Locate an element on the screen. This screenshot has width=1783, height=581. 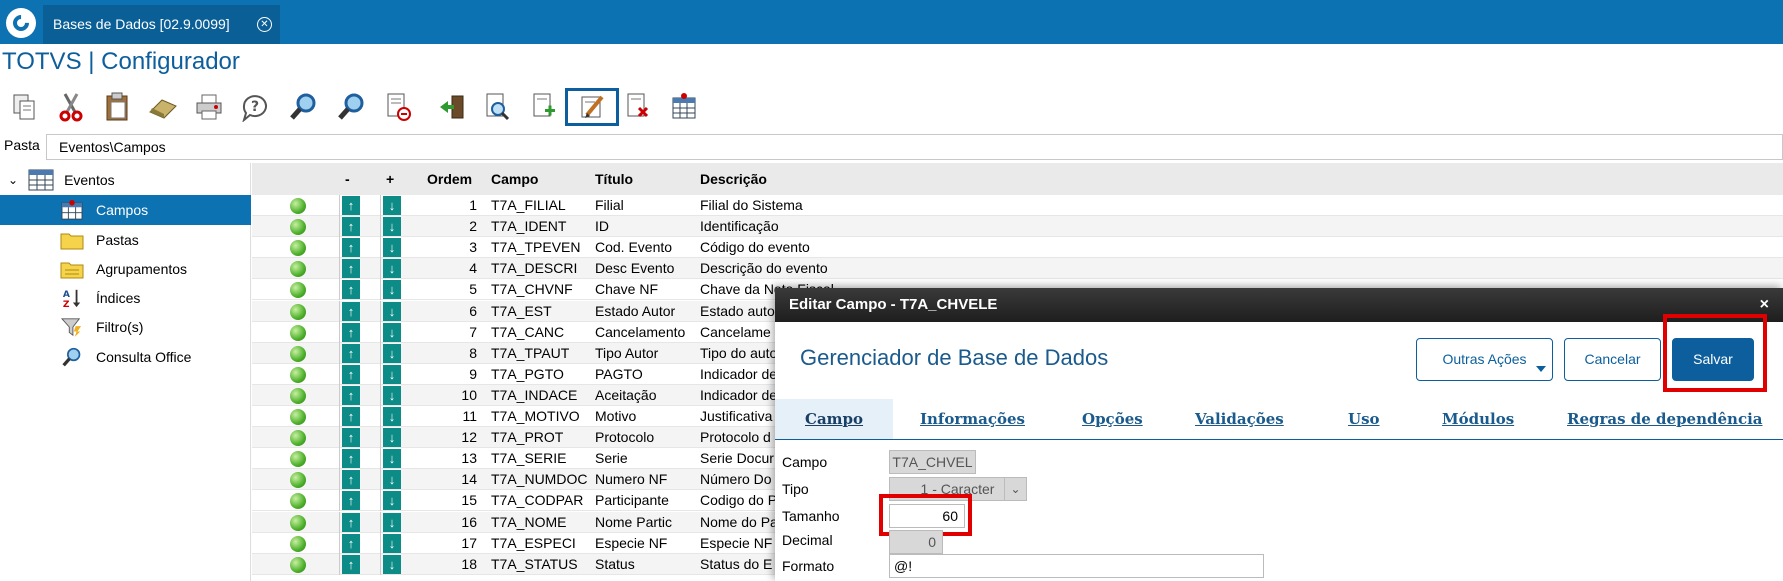
col-header-plus: + is located at coordinates (390, 179).